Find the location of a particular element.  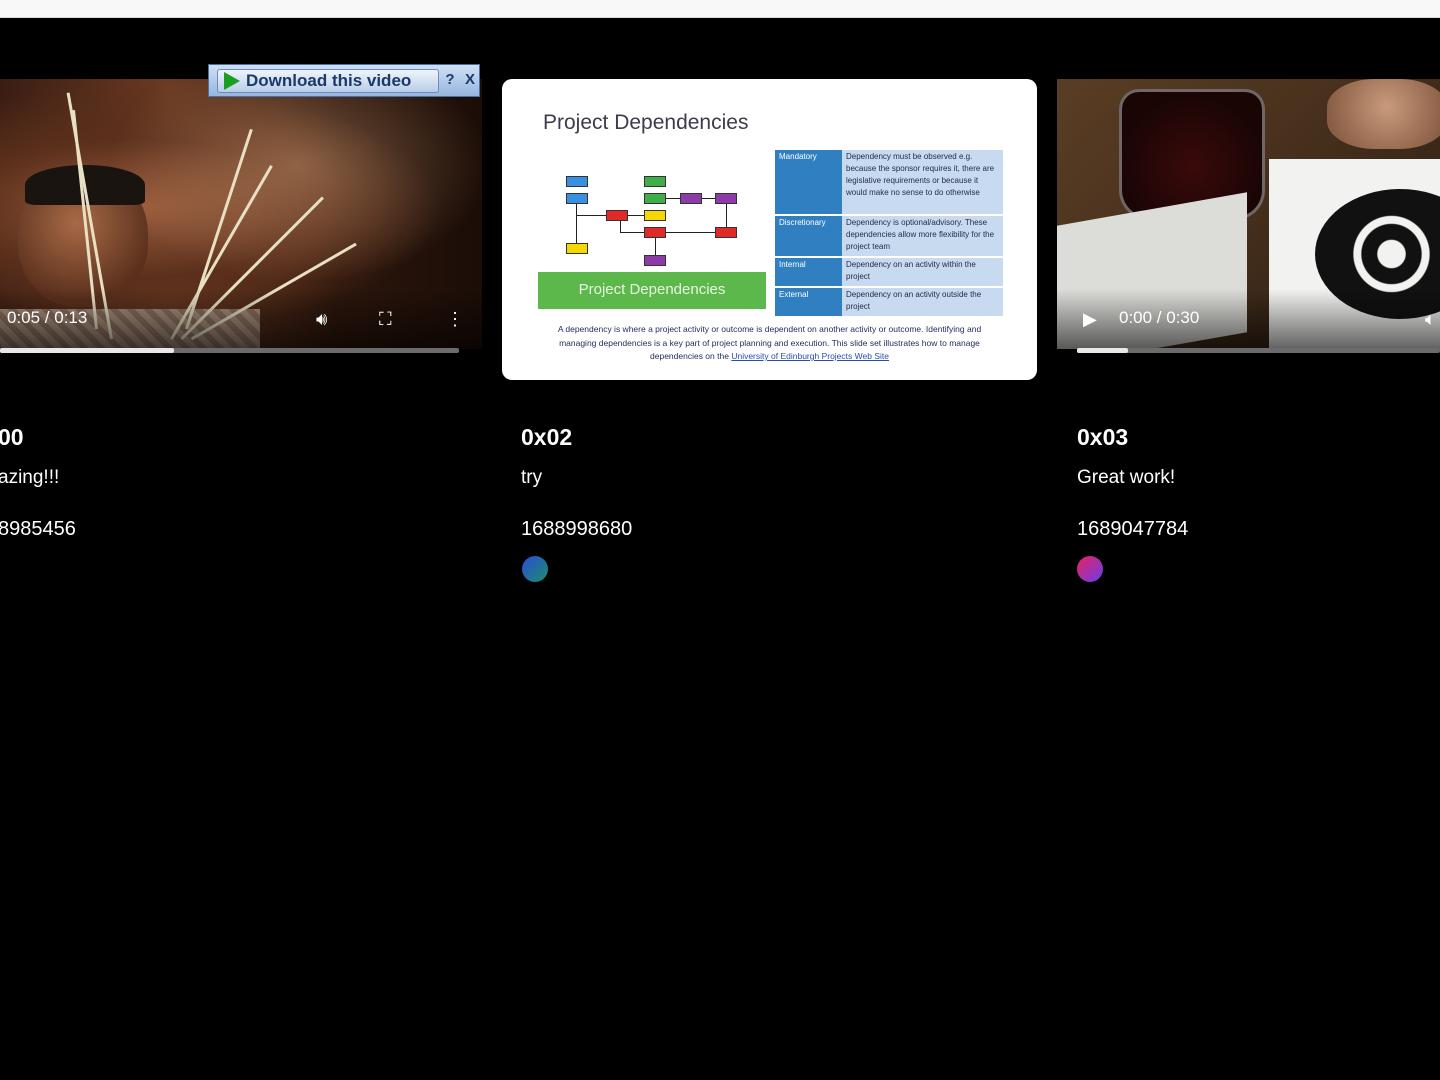

help-icon: ? is located at coordinates (450, 80).